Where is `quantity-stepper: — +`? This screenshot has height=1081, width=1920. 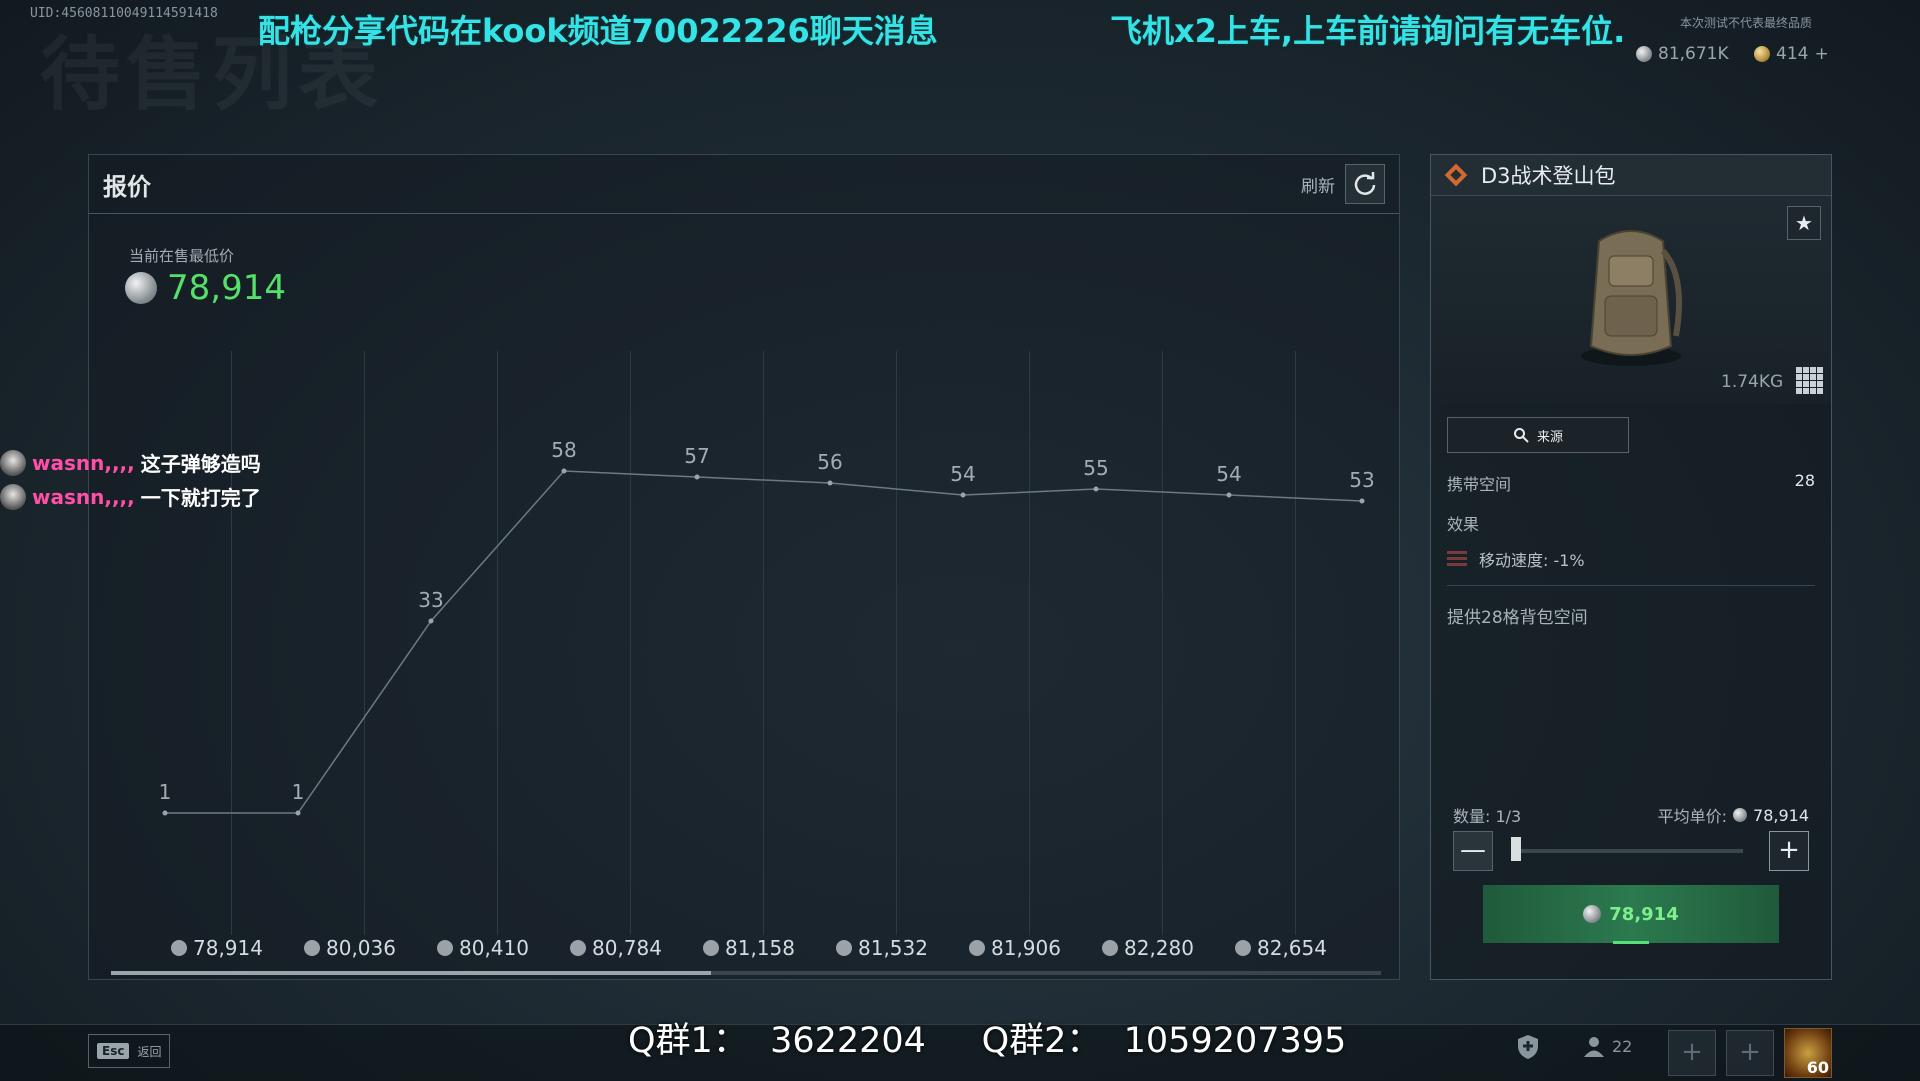
quantity-stepper: — + is located at coordinates (1631, 851).